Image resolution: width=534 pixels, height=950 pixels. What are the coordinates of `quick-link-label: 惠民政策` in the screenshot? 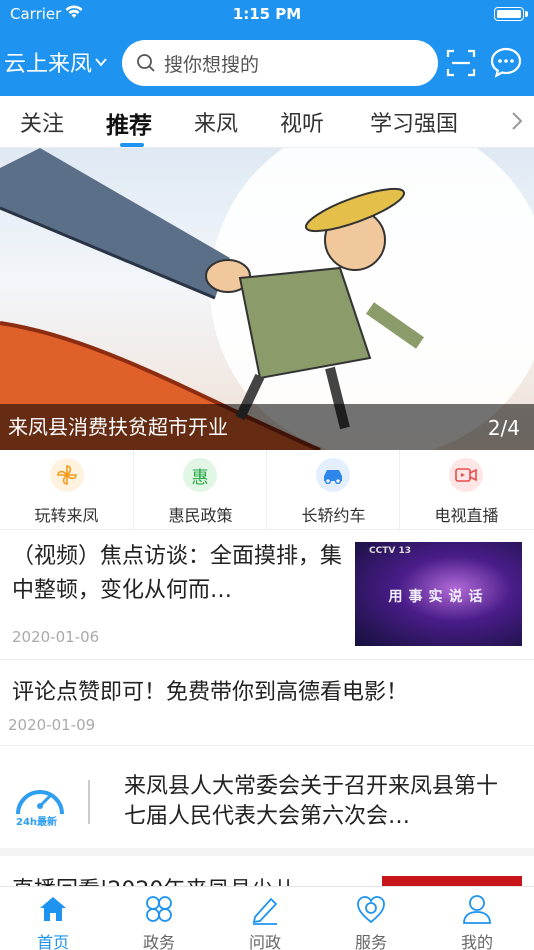 It's located at (200, 515).